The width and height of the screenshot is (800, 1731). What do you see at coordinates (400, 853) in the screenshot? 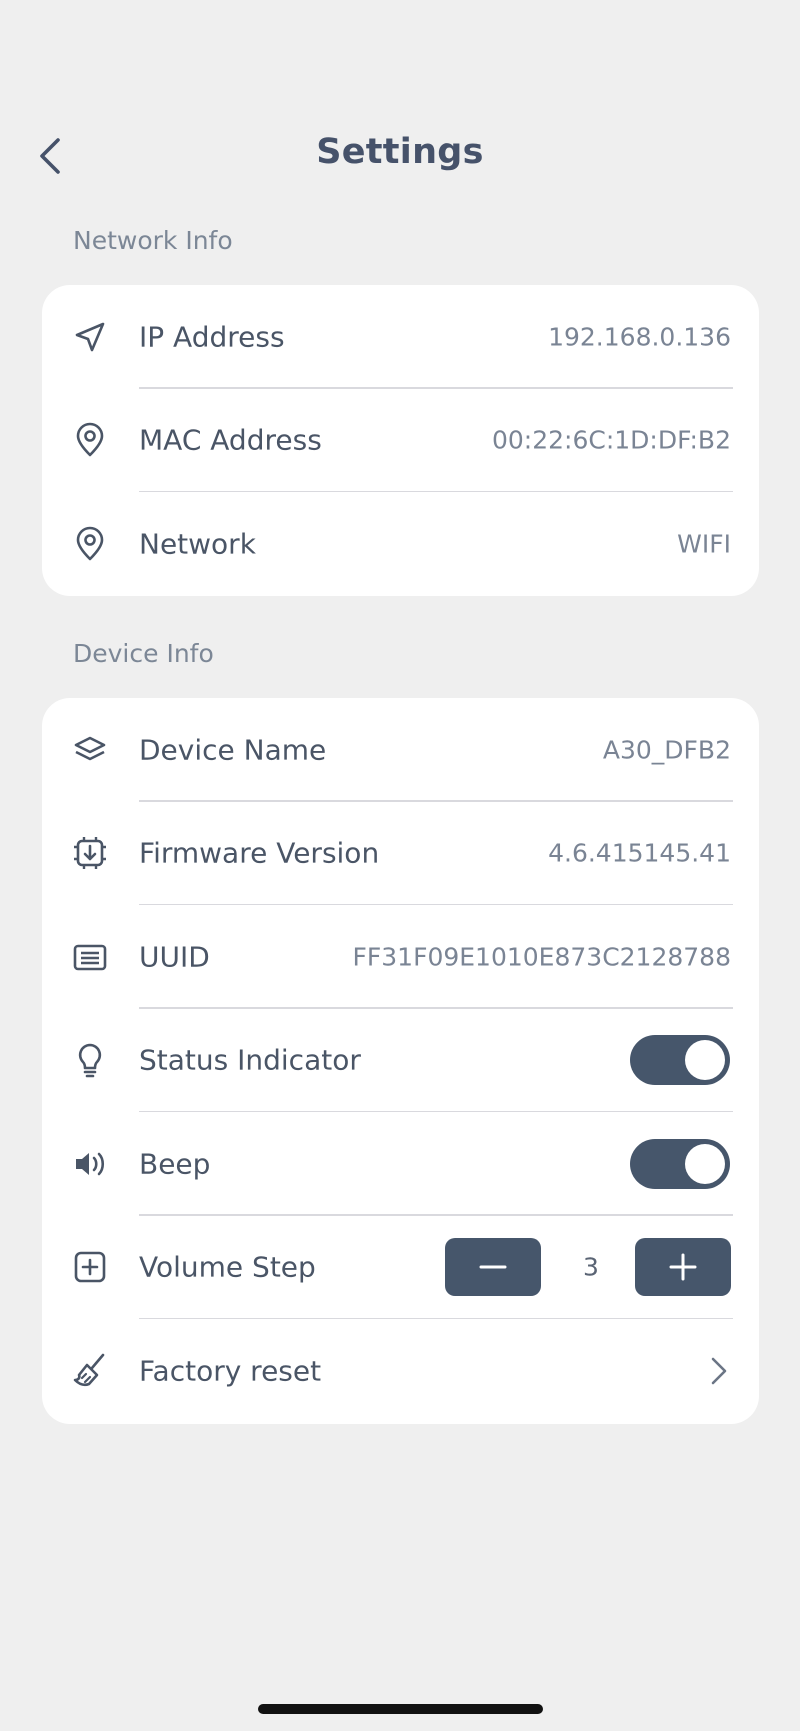
I see `firmware-version-row: Firmware Version 4.6.415145.41` at bounding box center [400, 853].